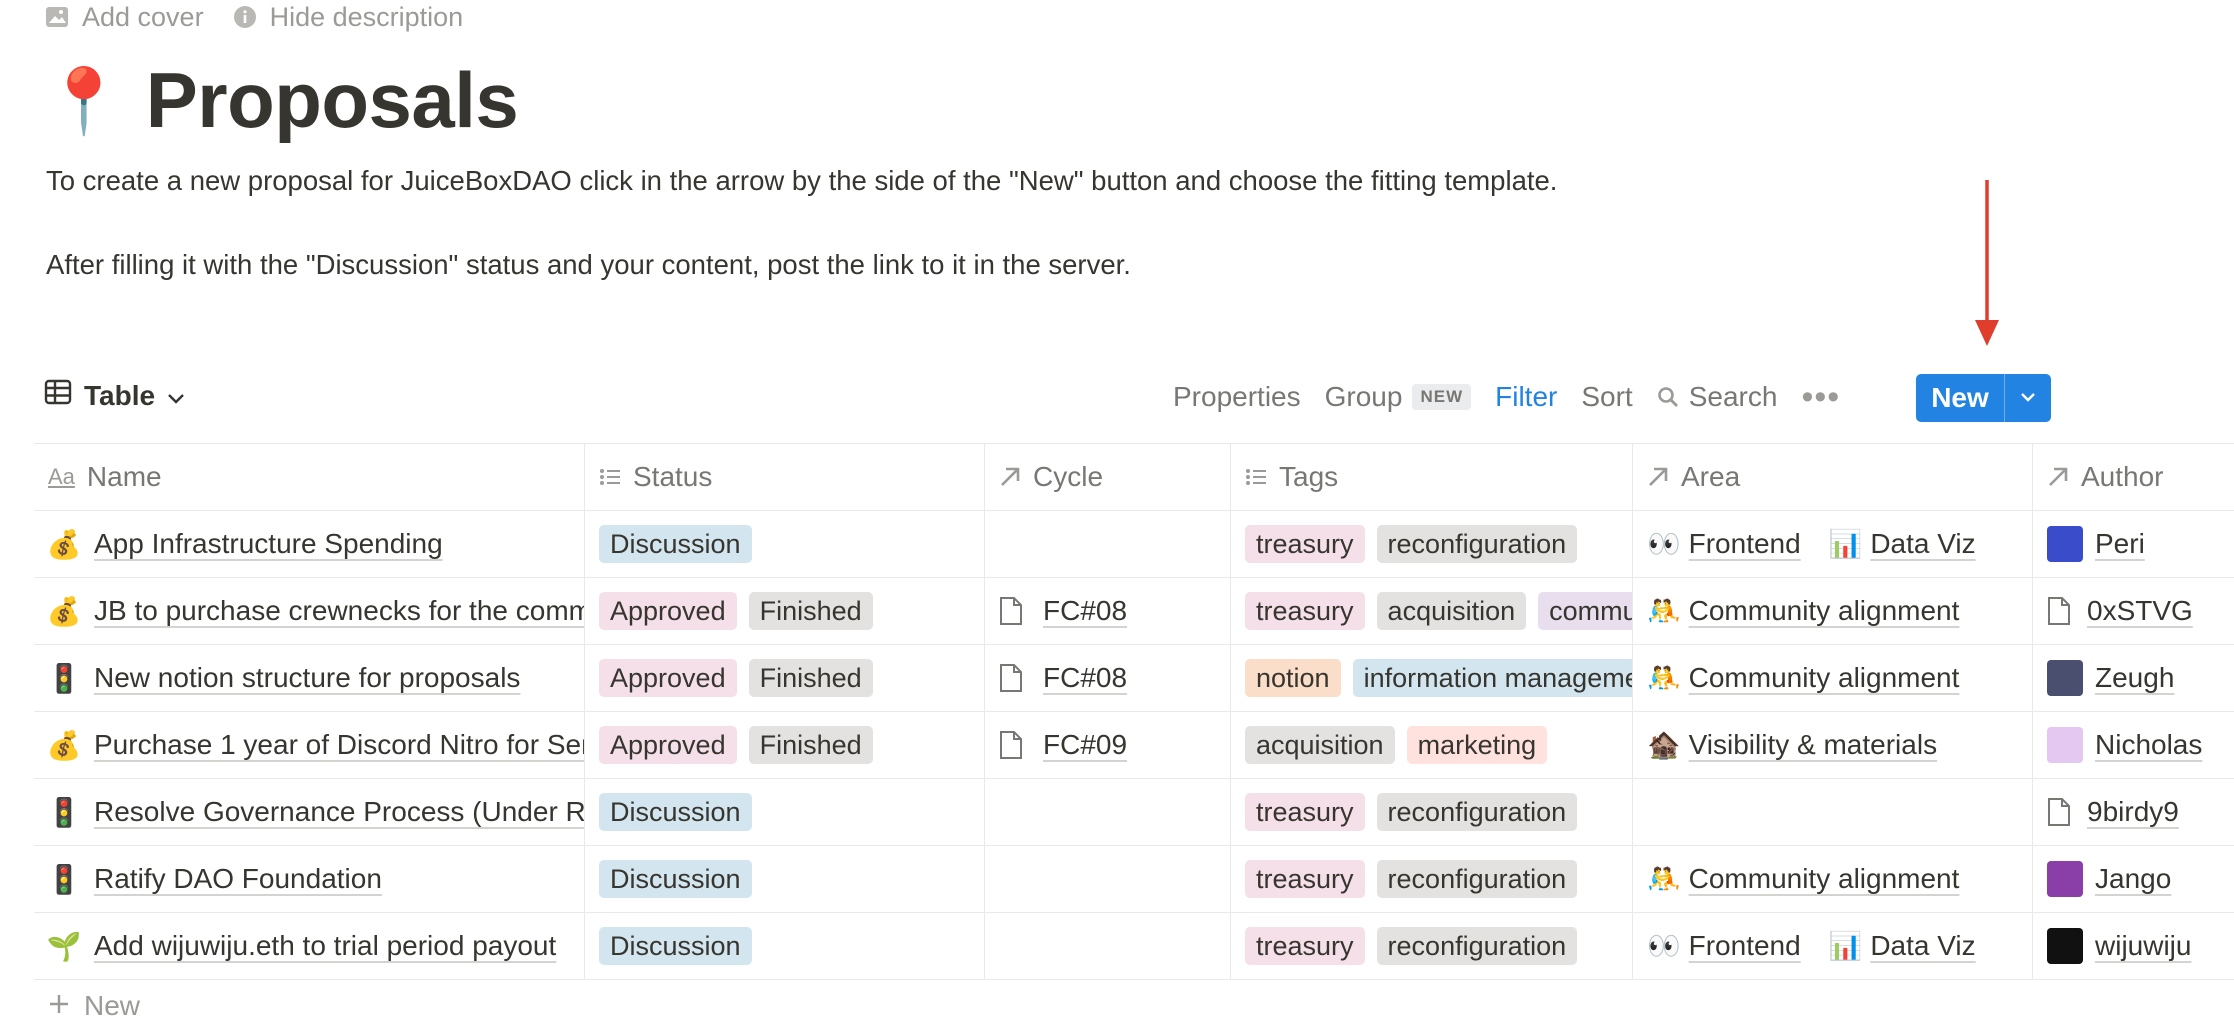  Describe the element at coordinates (2028, 398) in the screenshot. I see `new-template-dropdown-button` at that location.